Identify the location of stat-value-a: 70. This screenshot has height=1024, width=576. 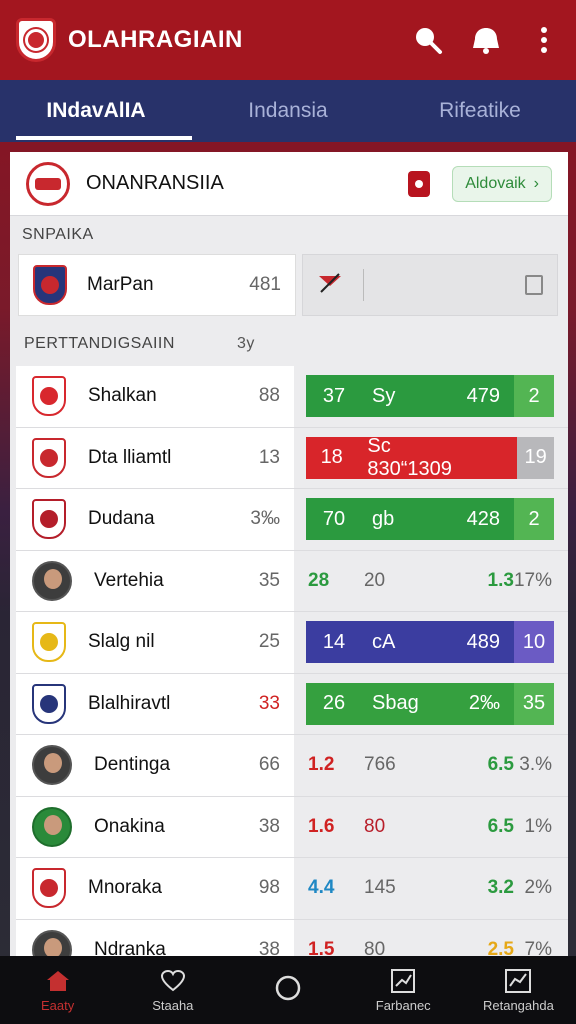
(334, 518).